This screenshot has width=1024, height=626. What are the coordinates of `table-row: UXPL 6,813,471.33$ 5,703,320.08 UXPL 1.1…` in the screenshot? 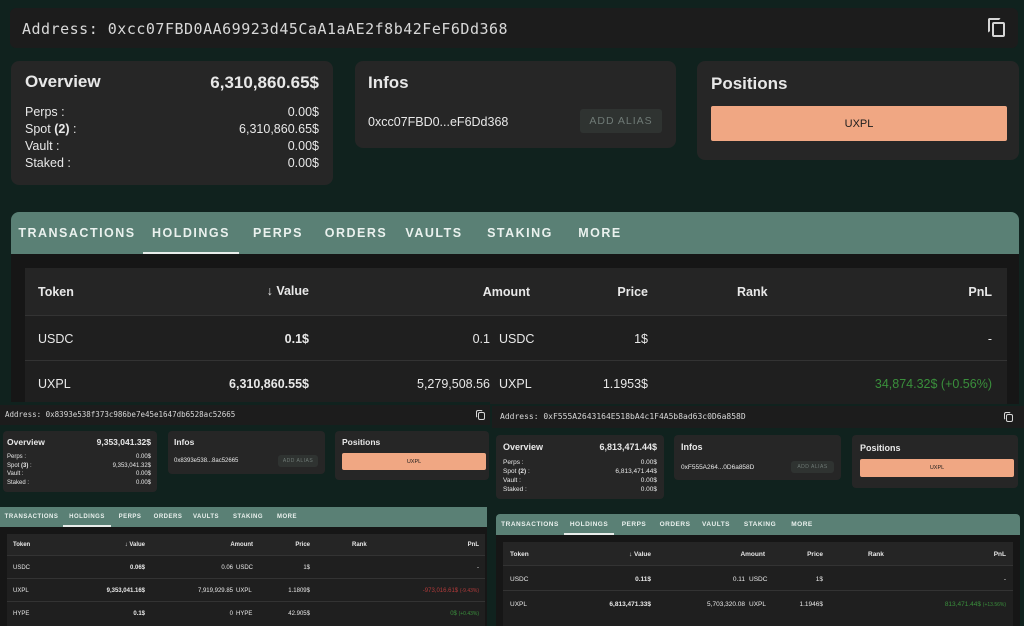 It's located at (758, 604).